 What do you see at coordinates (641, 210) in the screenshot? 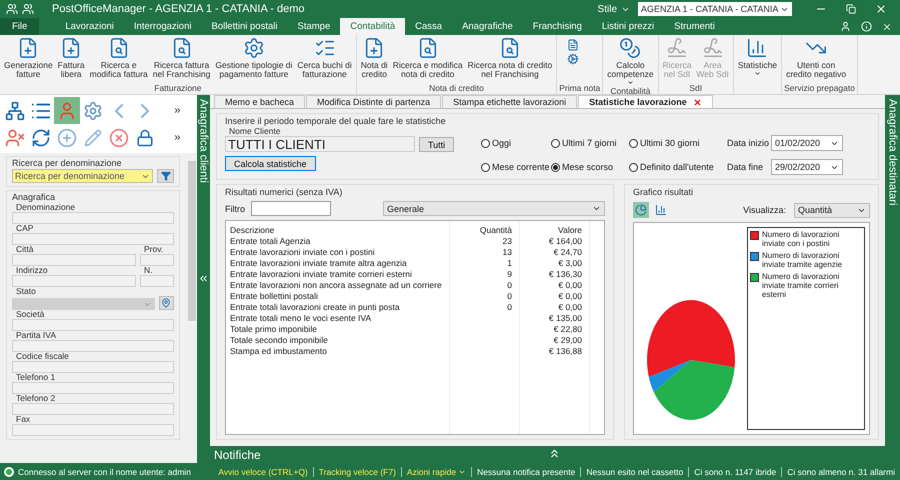
I see `pie-view-button` at bounding box center [641, 210].